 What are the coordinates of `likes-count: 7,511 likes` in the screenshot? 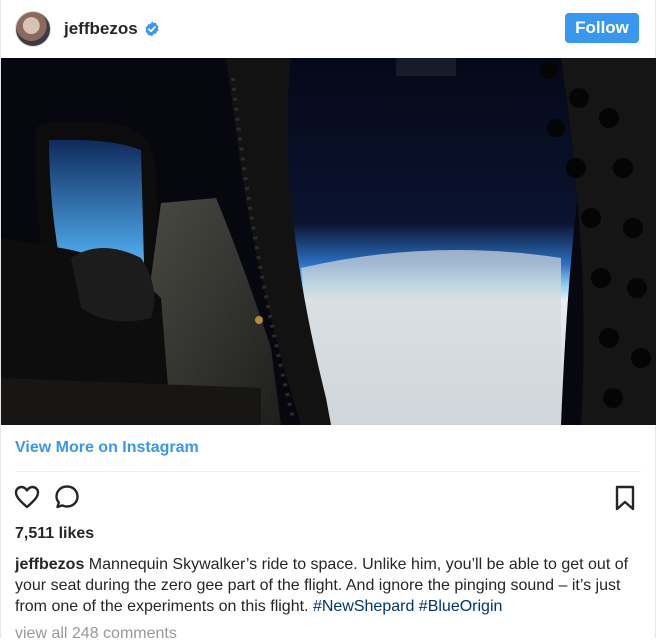 It's located at (328, 534).